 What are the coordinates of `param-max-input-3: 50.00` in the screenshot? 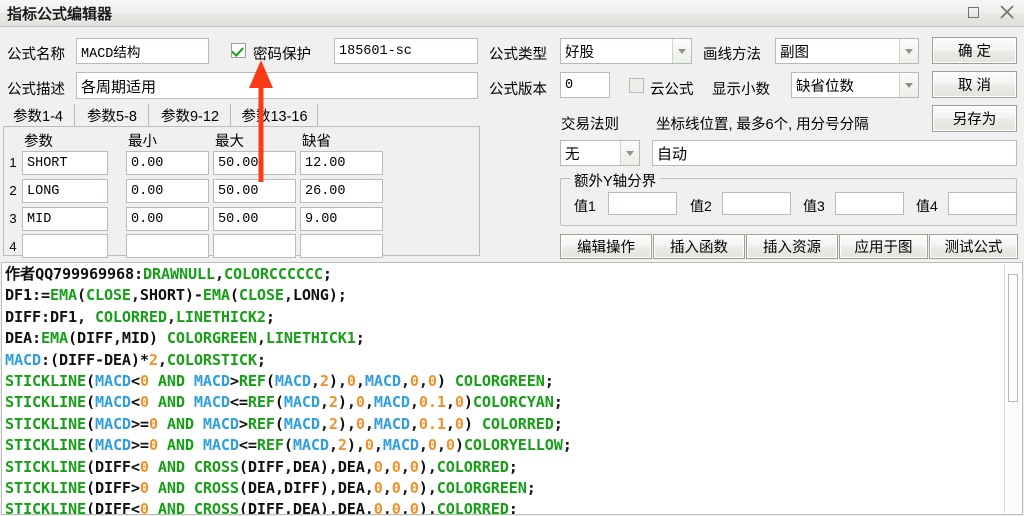 It's located at (254, 219).